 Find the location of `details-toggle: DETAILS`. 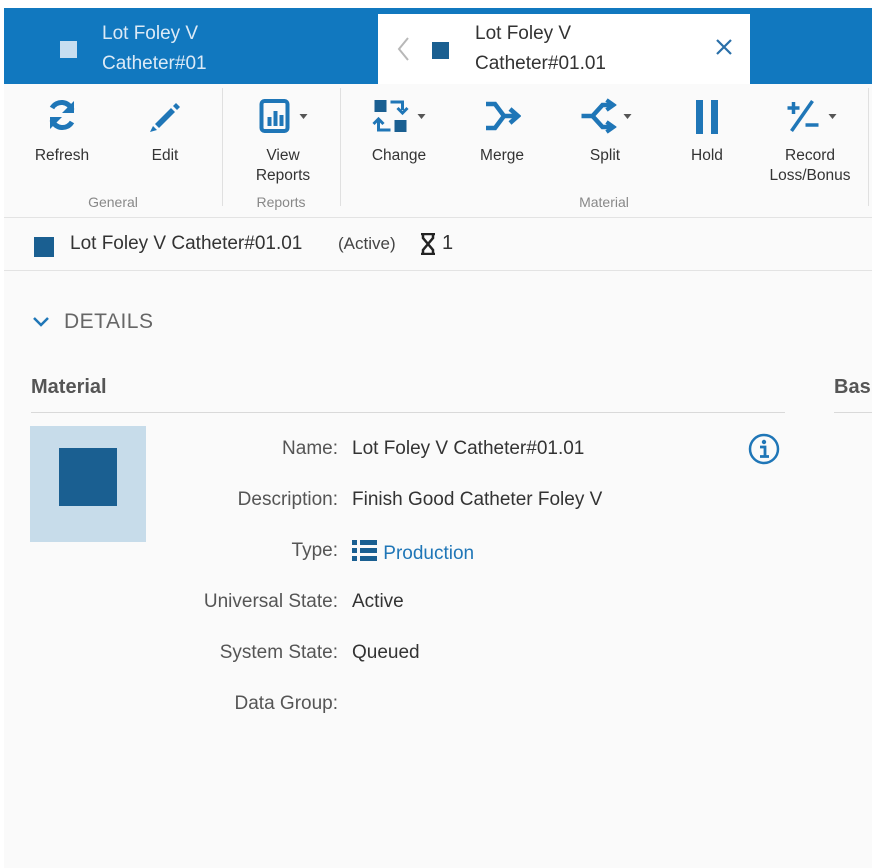

details-toggle: DETAILS is located at coordinates (92, 322).